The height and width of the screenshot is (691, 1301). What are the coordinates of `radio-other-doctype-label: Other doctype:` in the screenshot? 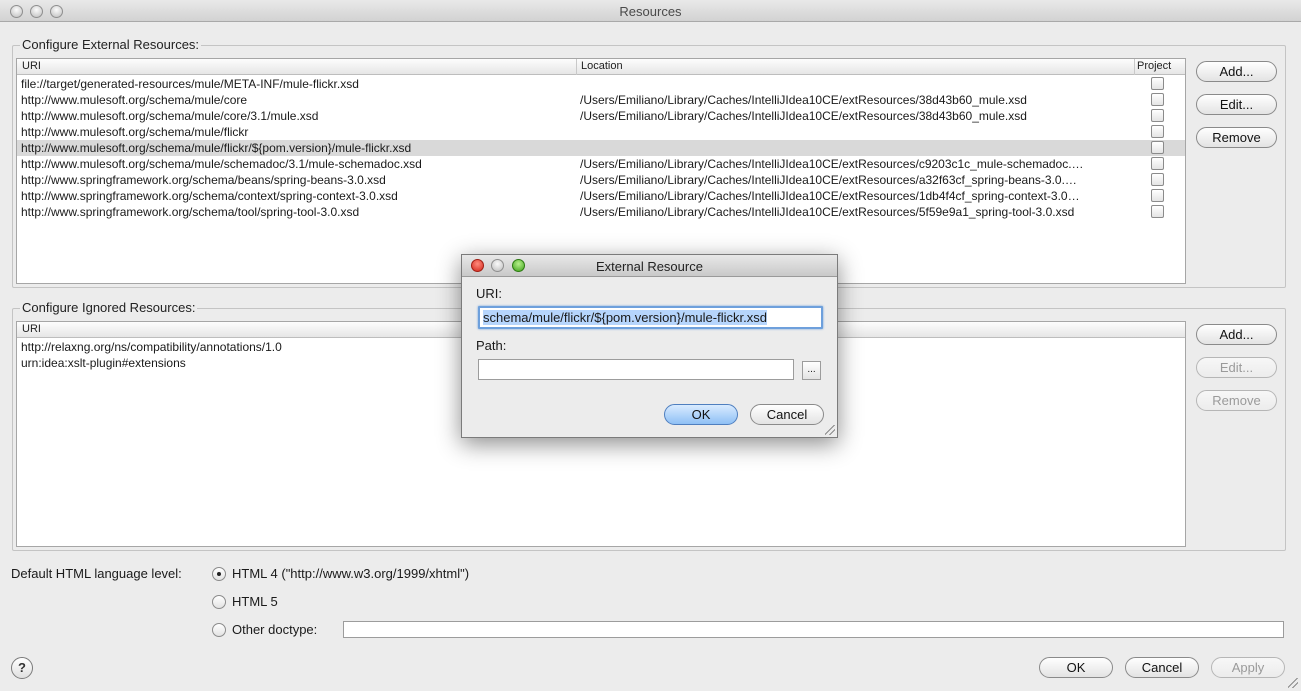 It's located at (274, 629).